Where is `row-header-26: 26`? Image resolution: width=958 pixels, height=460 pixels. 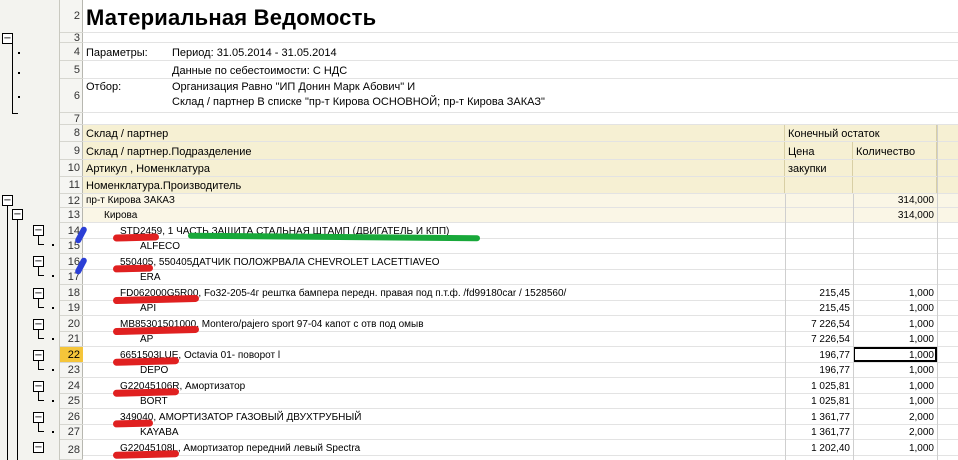
row-header-26: 26 is located at coordinates (71, 417).